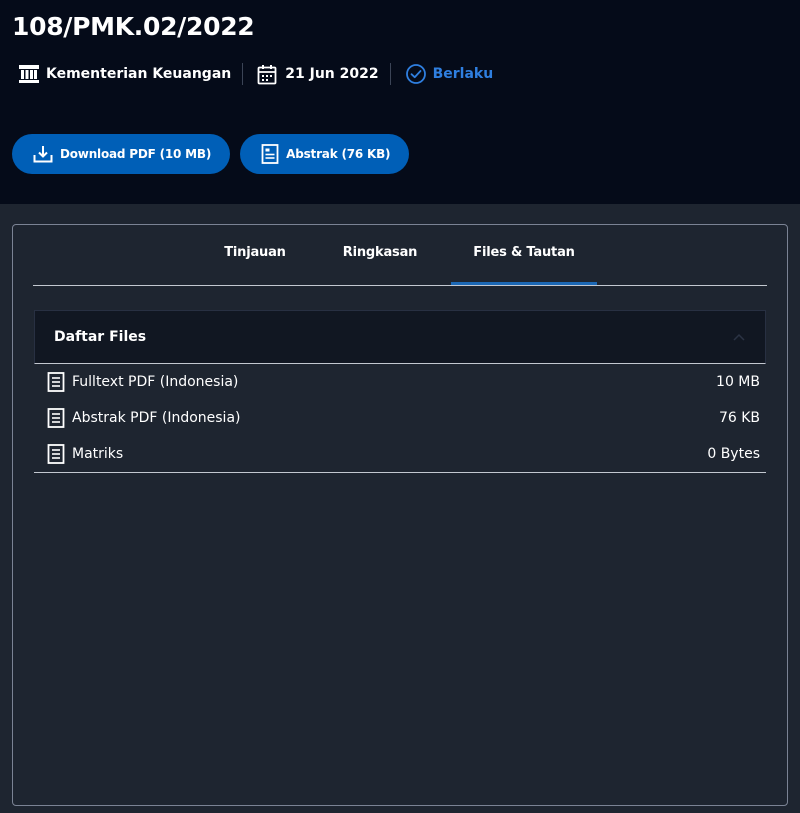 The height and width of the screenshot is (813, 800). Describe the element at coordinates (733, 454) in the screenshot. I see `file-size: 0 Bytes` at that location.